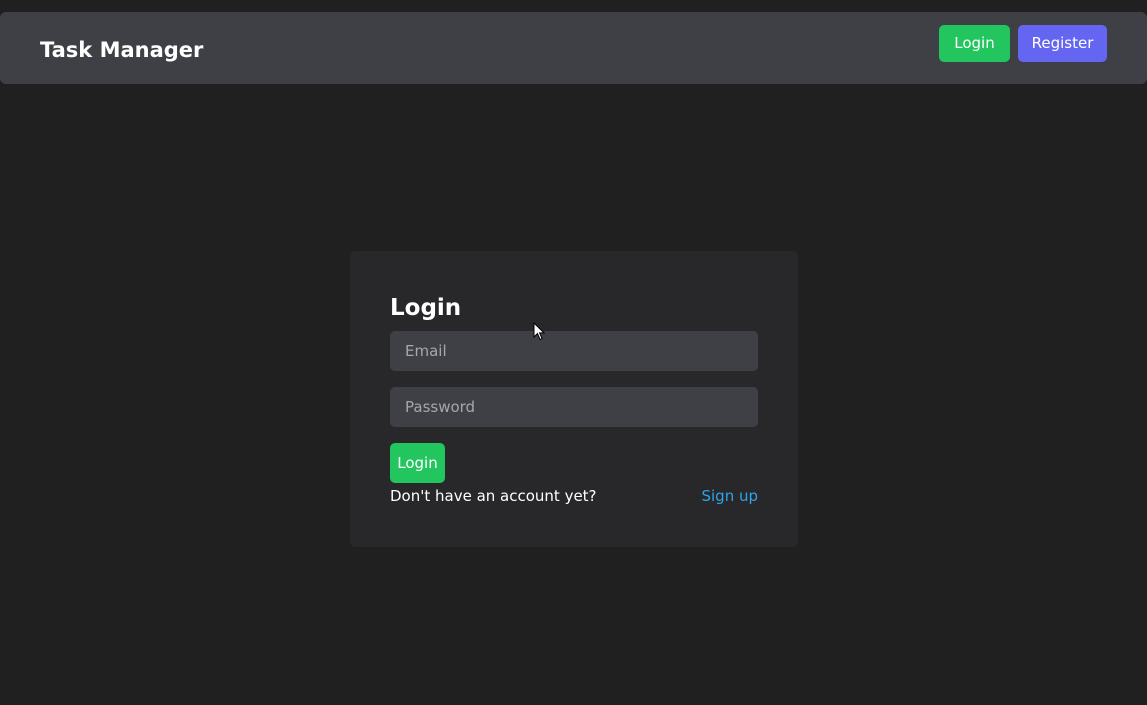  I want to click on email-field, so click(574, 351).